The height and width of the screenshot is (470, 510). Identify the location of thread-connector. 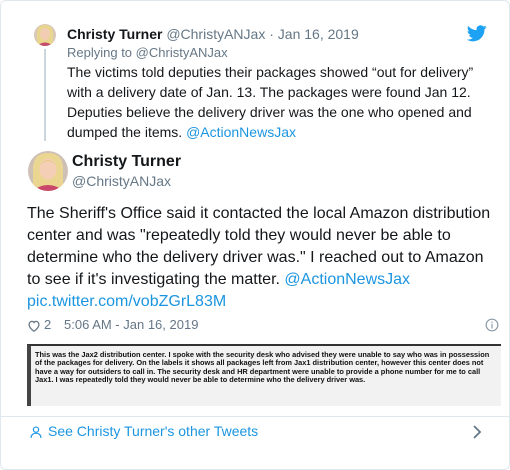
(45, 95).